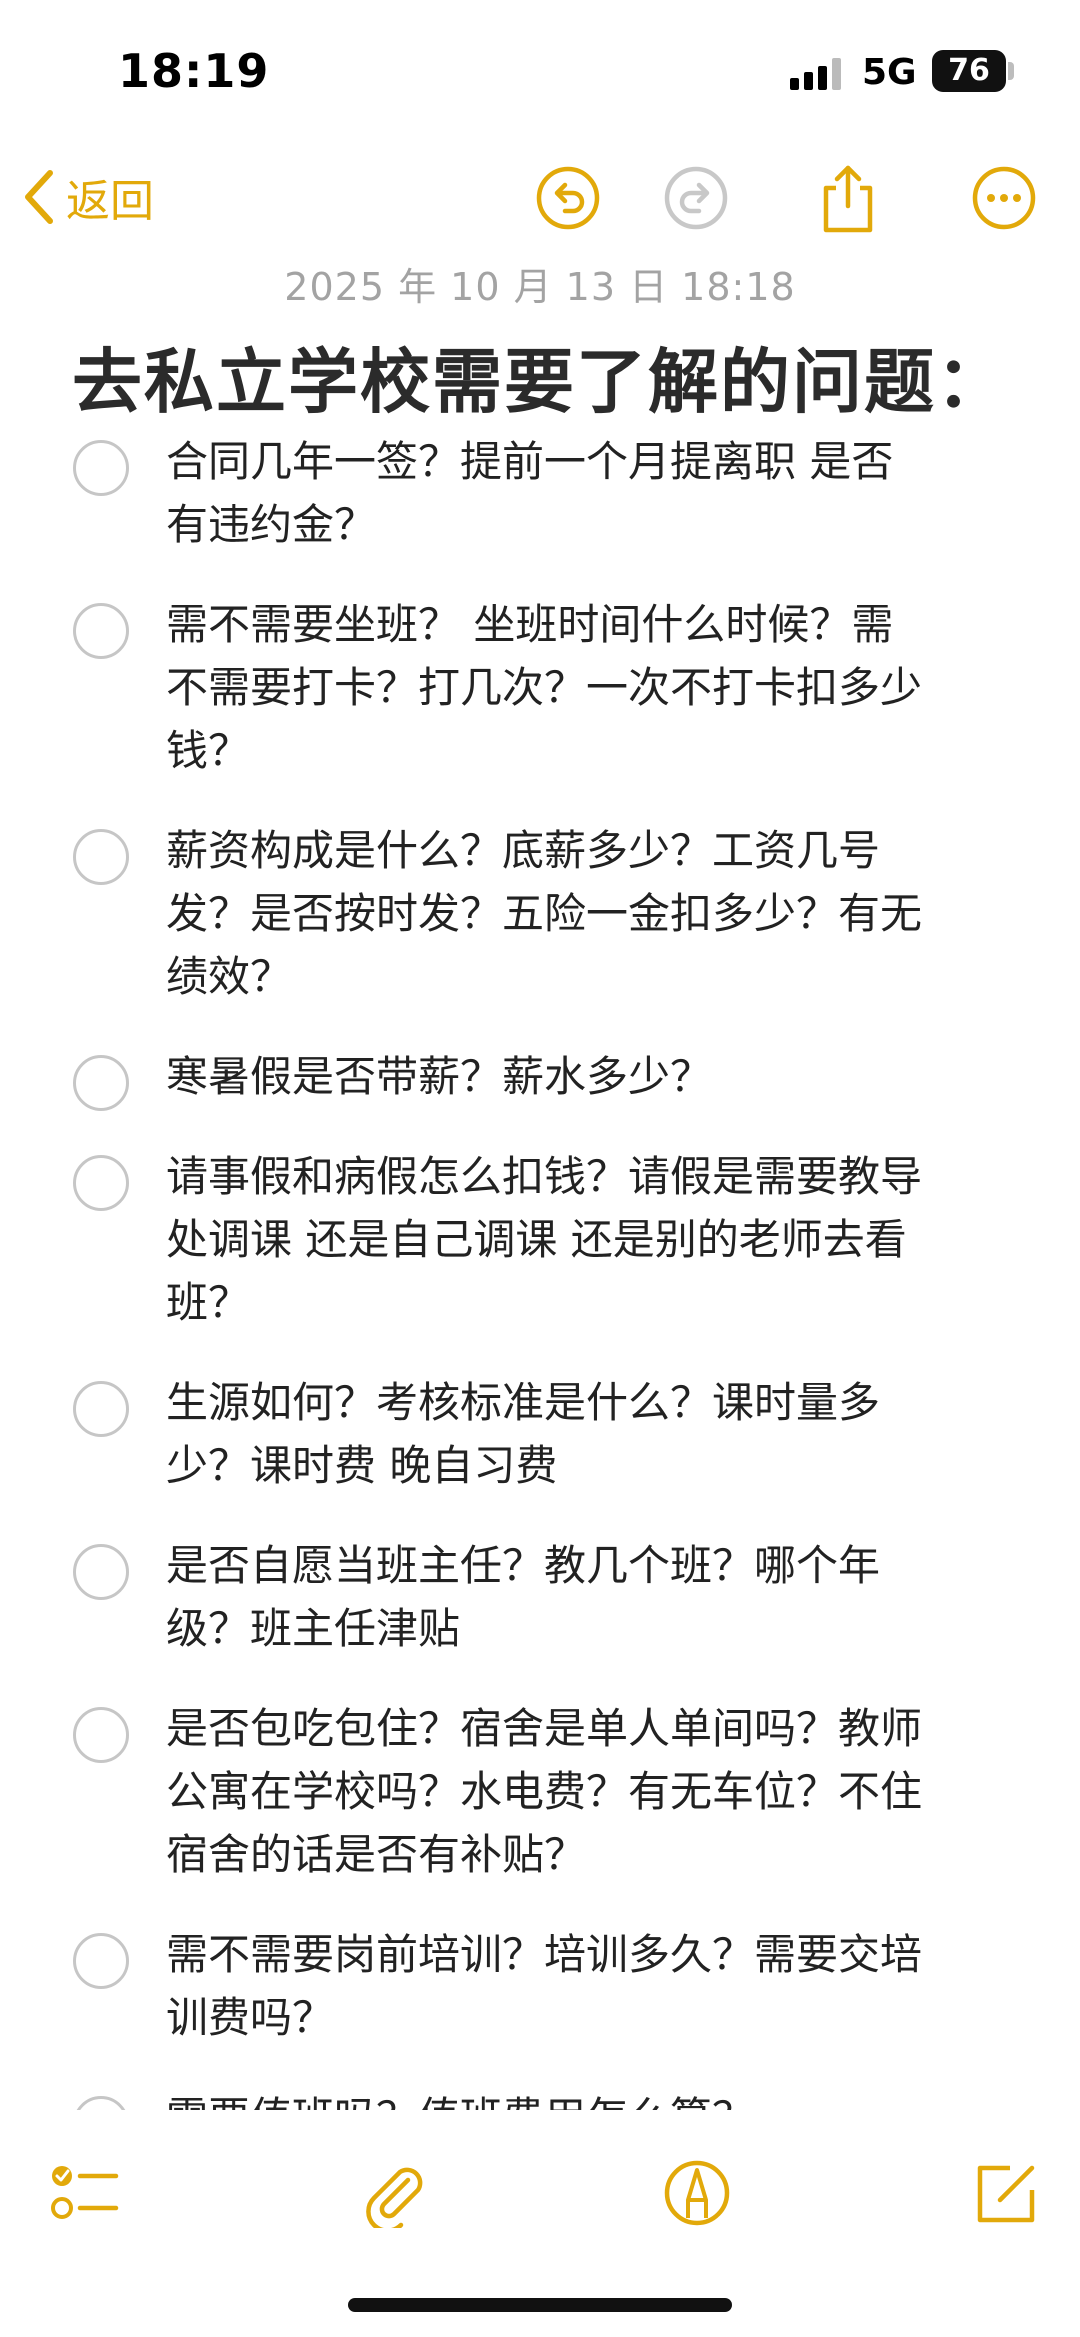 The height and width of the screenshot is (2337, 1080). What do you see at coordinates (544, 1728) in the screenshot?
I see `checklist-item-line: 是否包吃包住？宿舍是单人单间吗？教师` at bounding box center [544, 1728].